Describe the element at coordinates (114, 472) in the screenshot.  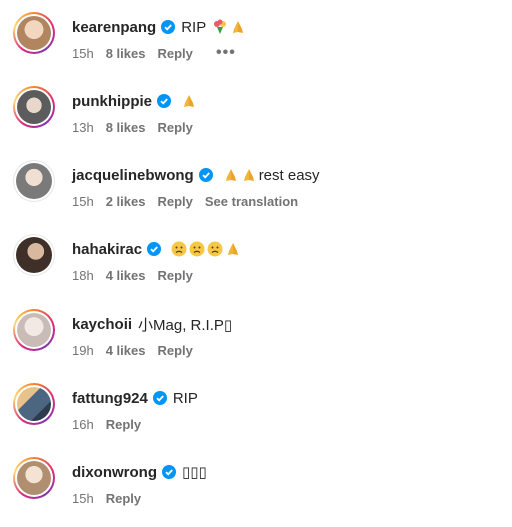
I see `username: dixonwrong` at that location.